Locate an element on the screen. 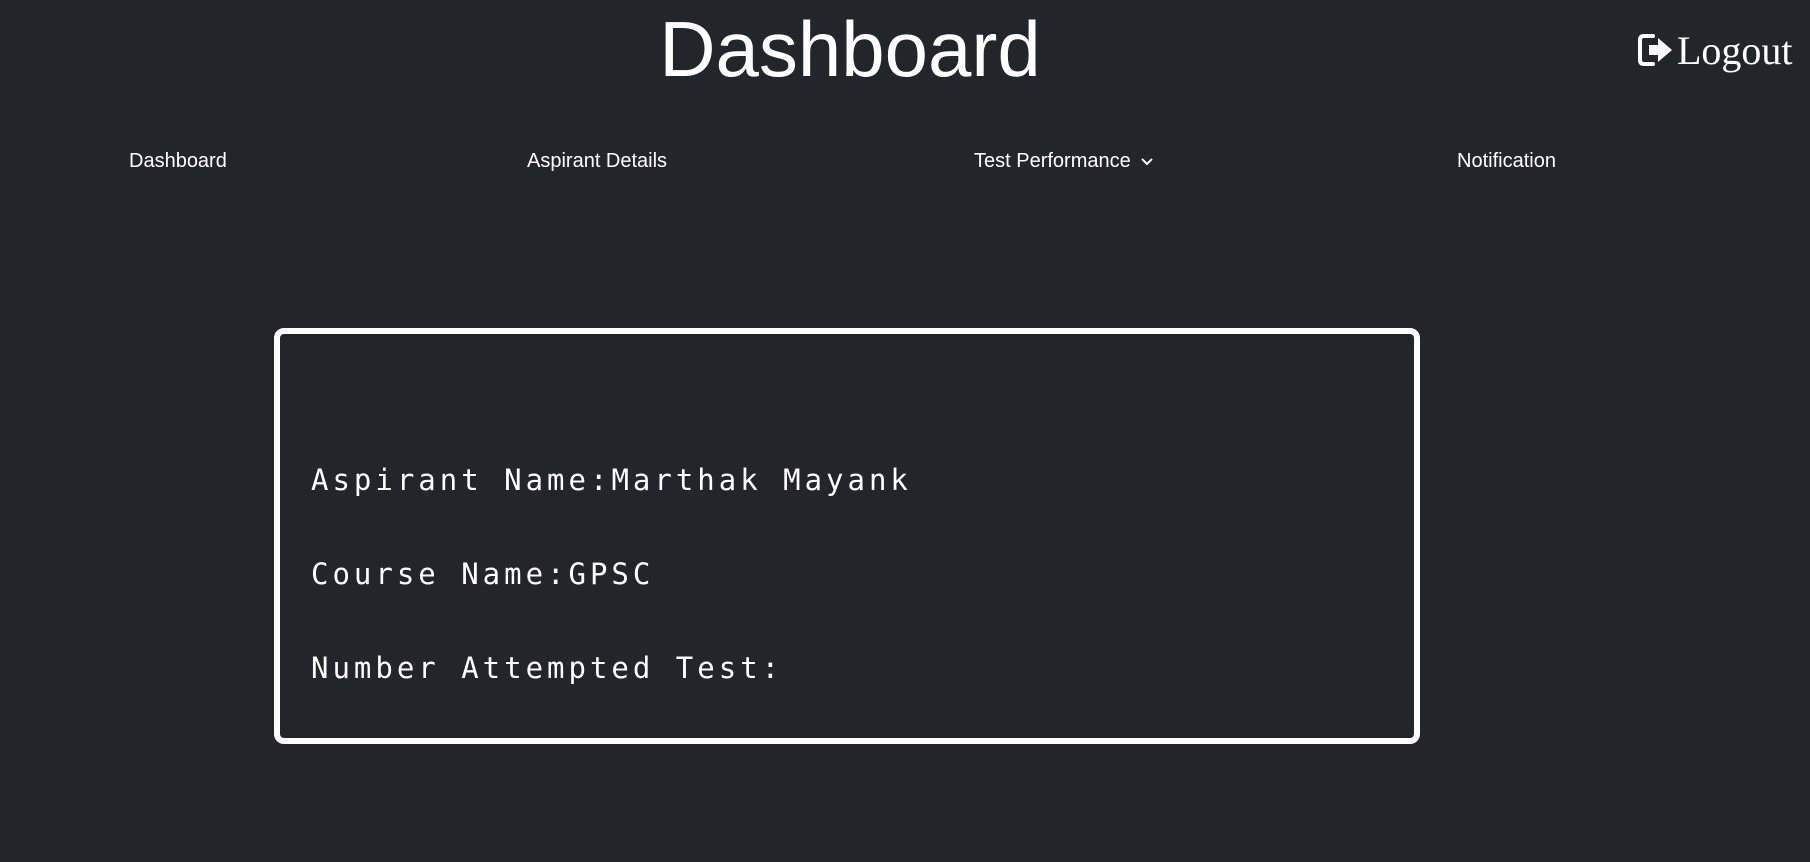  aspirant-name-label: Aspirant Name: is located at coordinates (461, 480).